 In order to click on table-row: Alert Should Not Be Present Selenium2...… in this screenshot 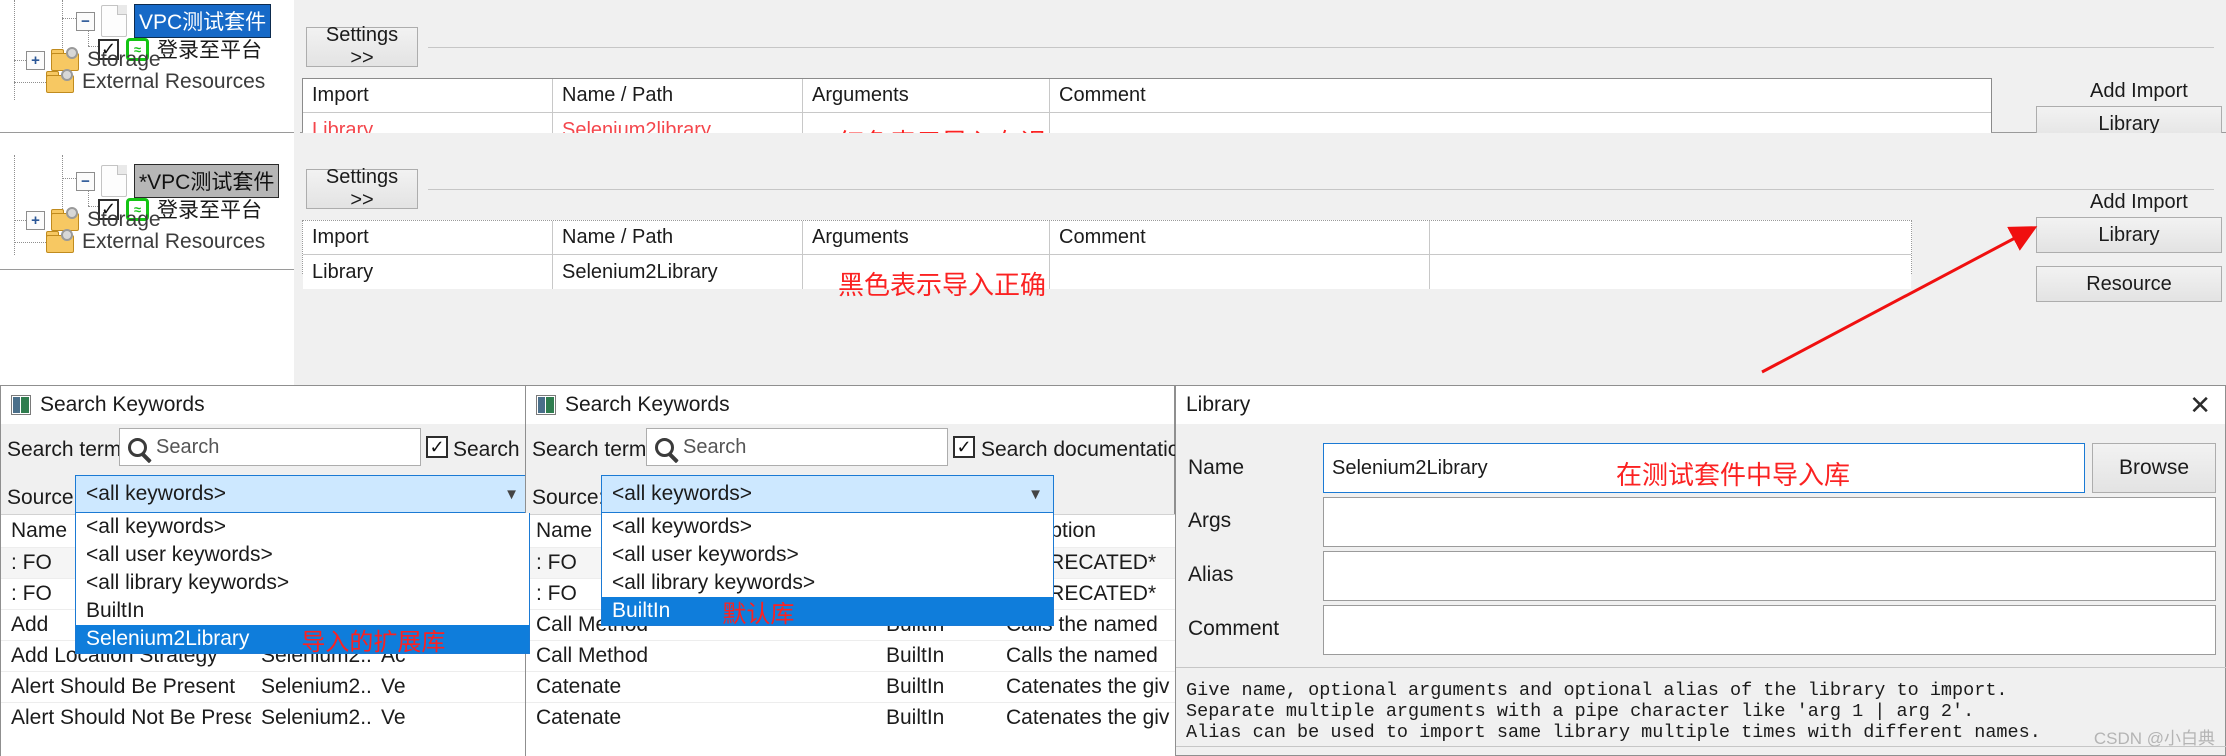, I will do `click(265, 717)`.